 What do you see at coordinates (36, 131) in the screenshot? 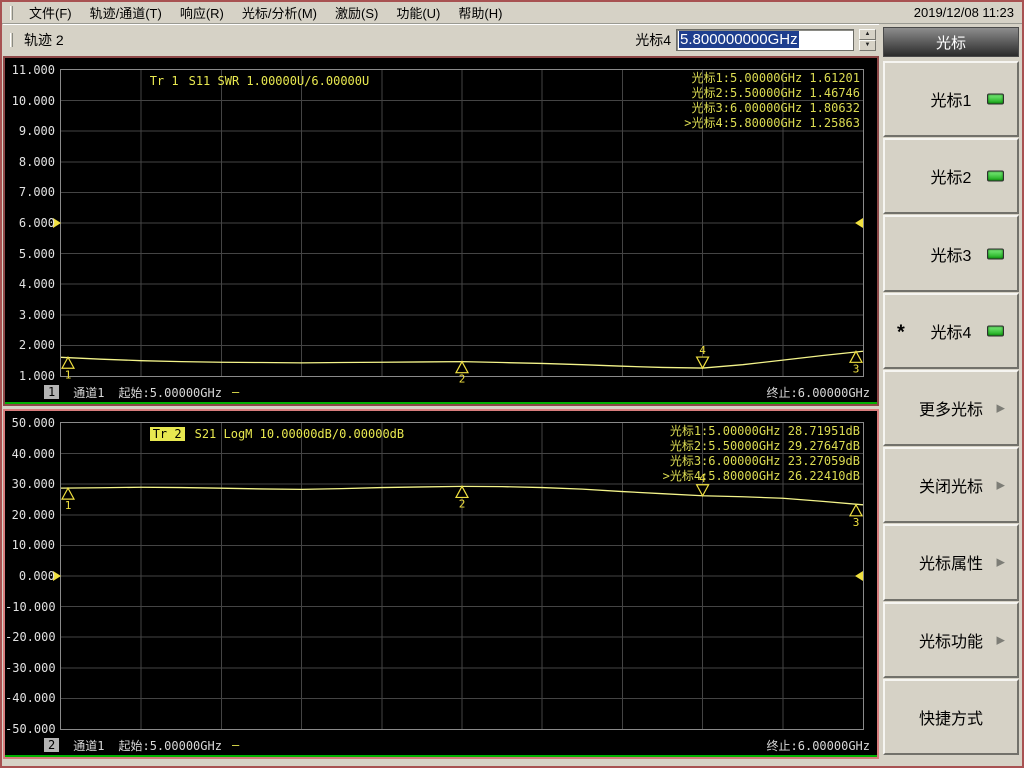
I see `y-axis-tick-label: 9.000` at bounding box center [36, 131].